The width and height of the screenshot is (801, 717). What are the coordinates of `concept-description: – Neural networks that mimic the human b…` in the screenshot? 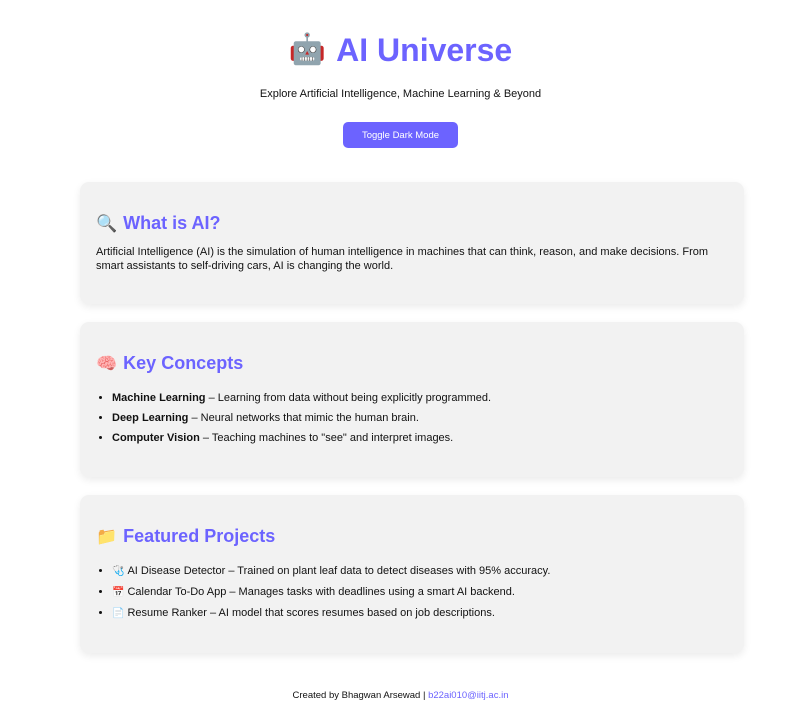 It's located at (303, 418).